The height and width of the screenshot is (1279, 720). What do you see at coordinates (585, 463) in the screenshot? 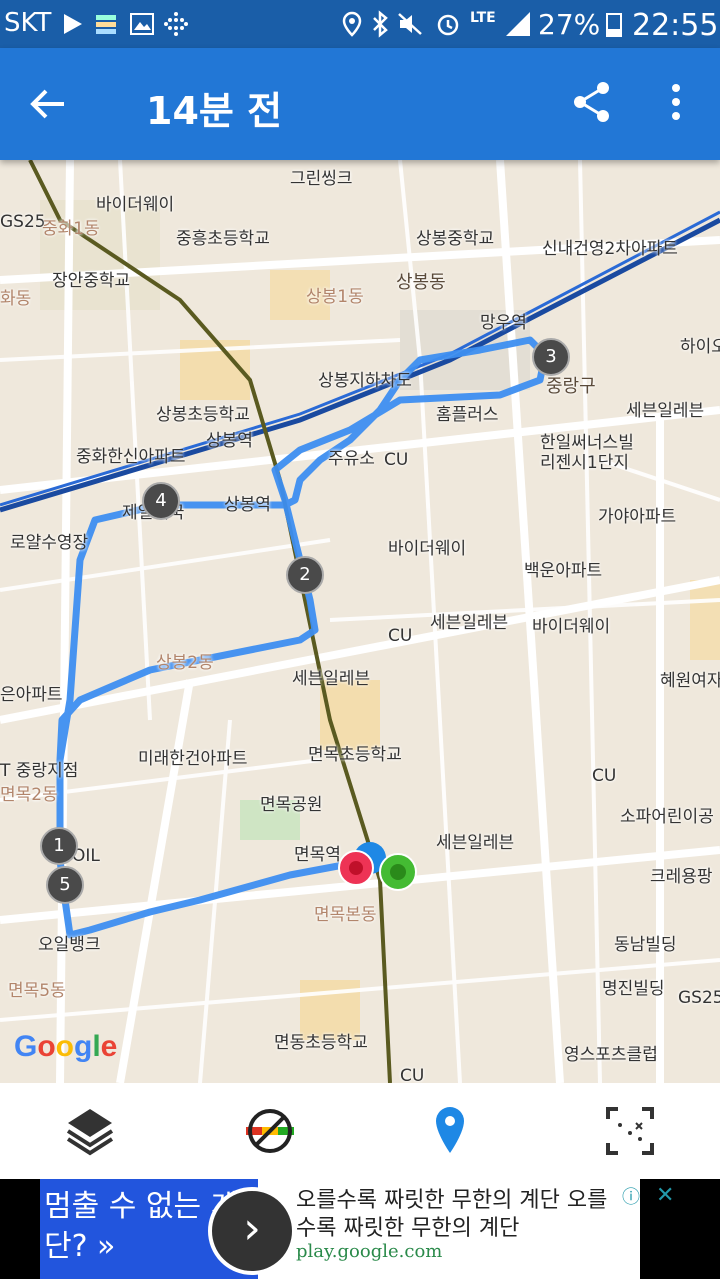
I see `poi-label: 리젠시1단지` at bounding box center [585, 463].